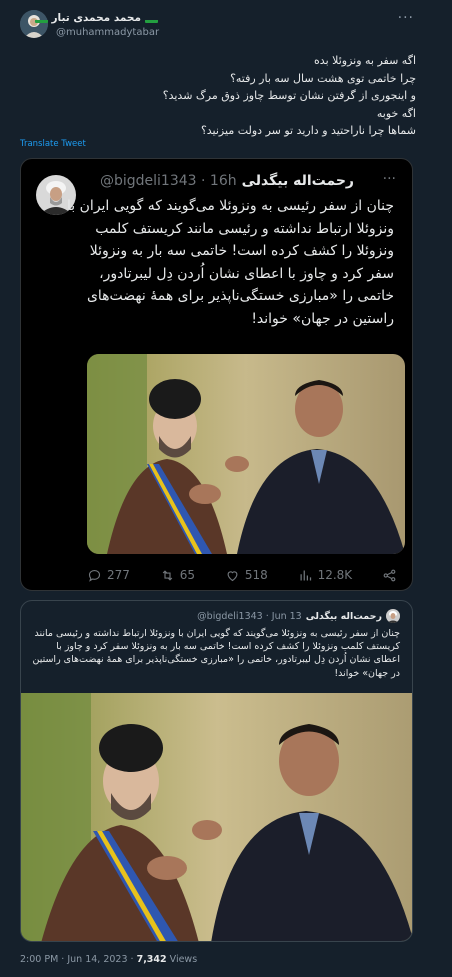  What do you see at coordinates (246, 575) in the screenshot?
I see `like-stat: 518` at bounding box center [246, 575].